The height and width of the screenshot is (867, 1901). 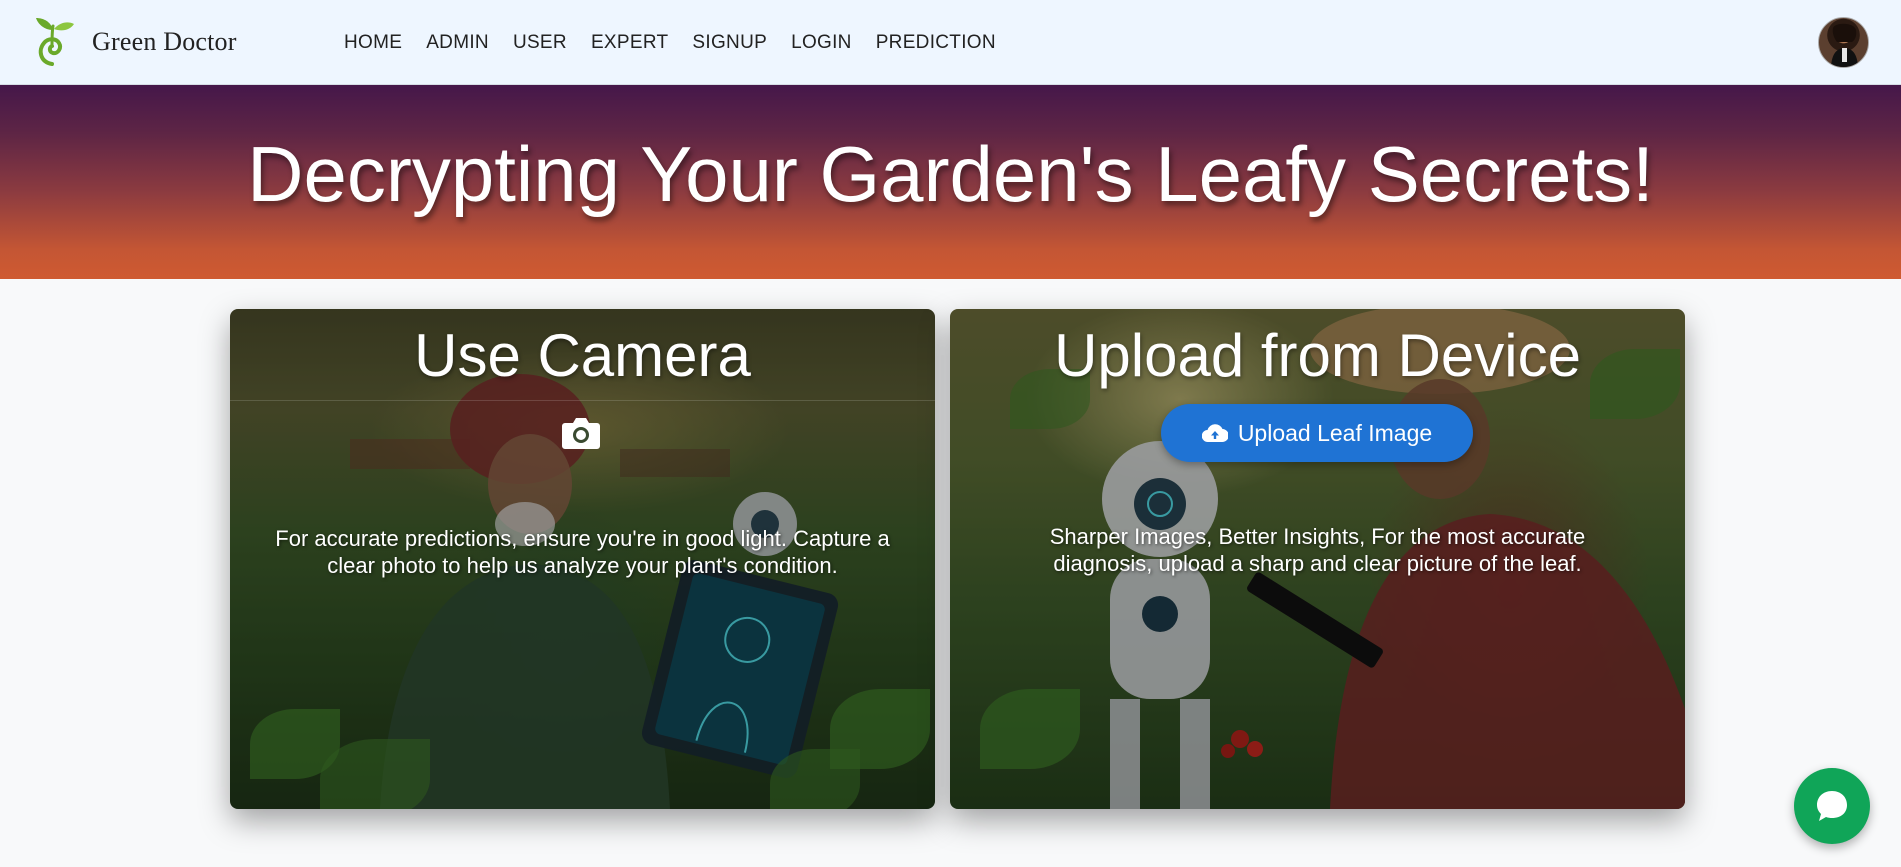 What do you see at coordinates (581, 432) in the screenshot?
I see `camera-icon` at bounding box center [581, 432].